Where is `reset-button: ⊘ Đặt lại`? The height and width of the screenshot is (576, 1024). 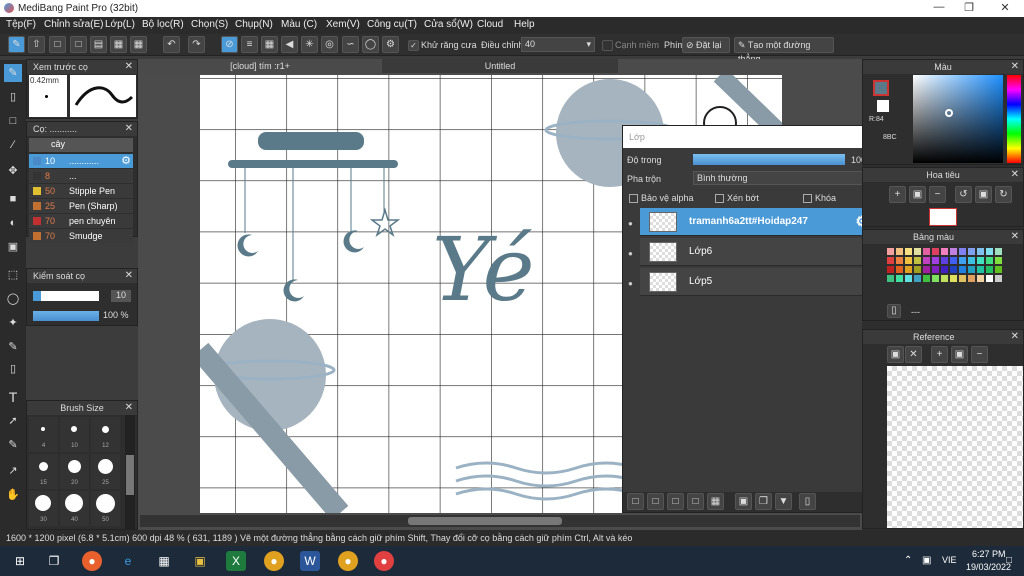
reset-button: ⊘ Đặt lại is located at coordinates (706, 45).